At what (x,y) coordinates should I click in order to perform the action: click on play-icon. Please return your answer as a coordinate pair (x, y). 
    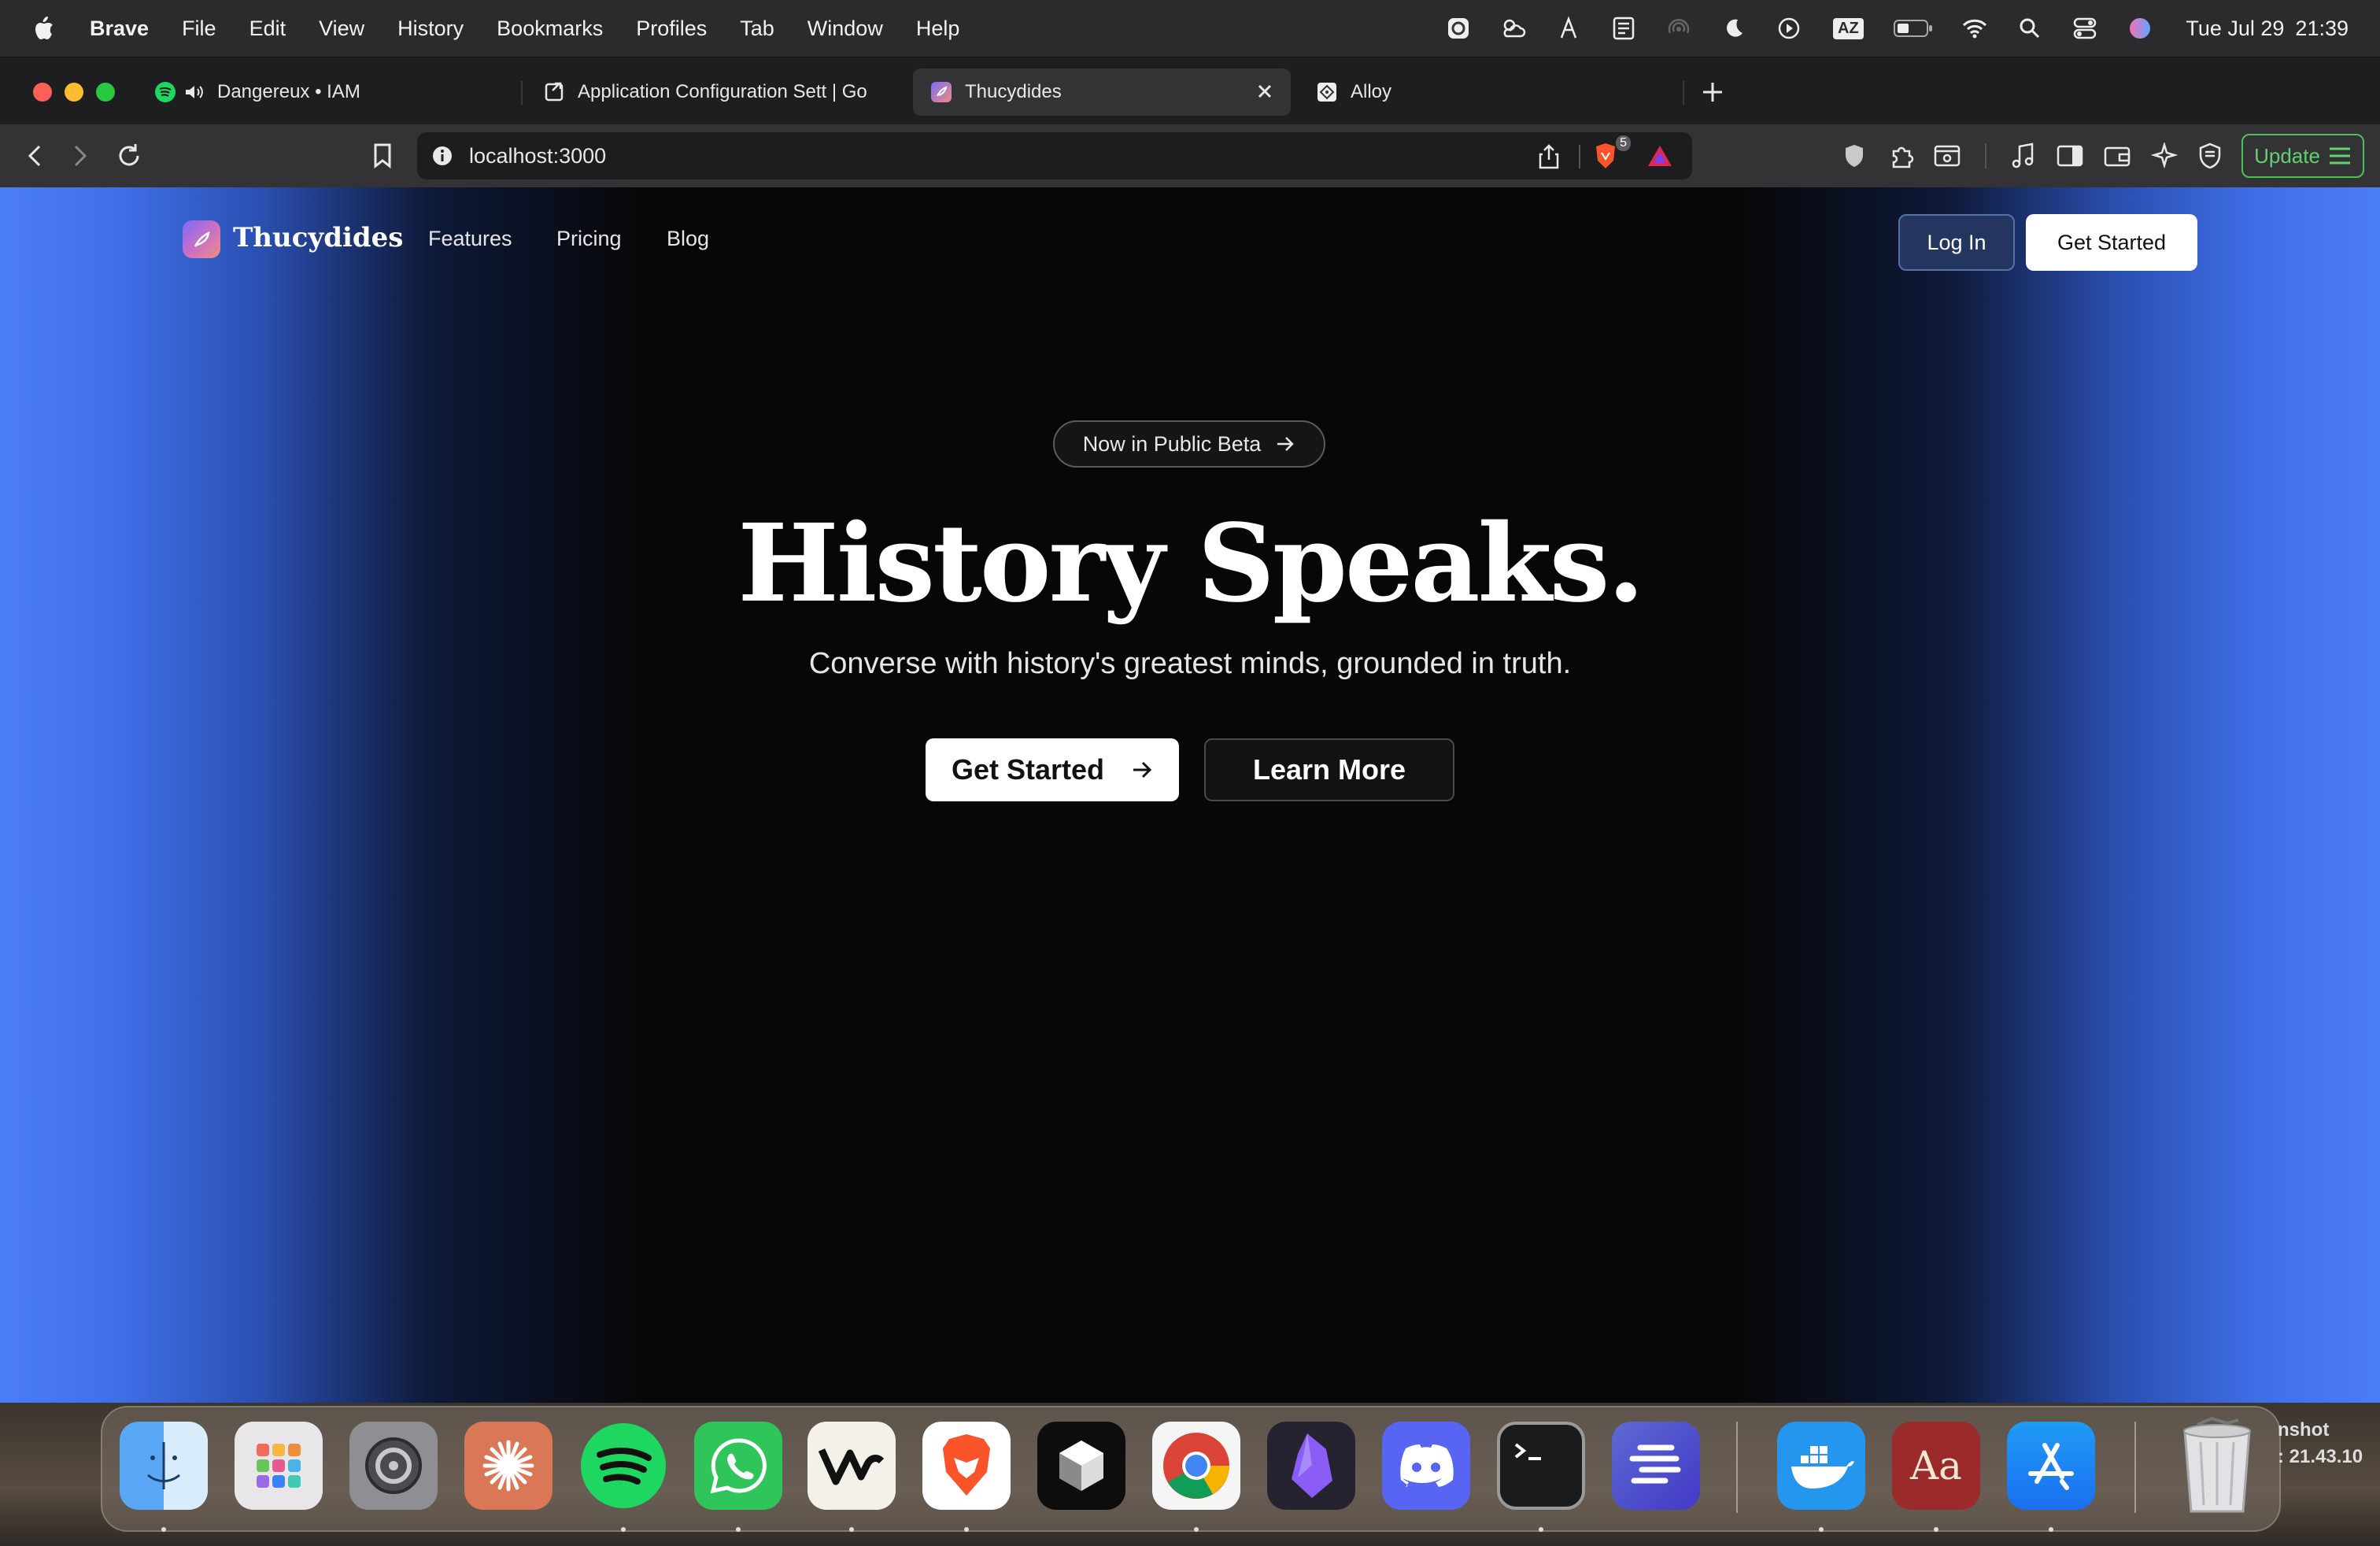
    Looking at the image, I should click on (1789, 28).